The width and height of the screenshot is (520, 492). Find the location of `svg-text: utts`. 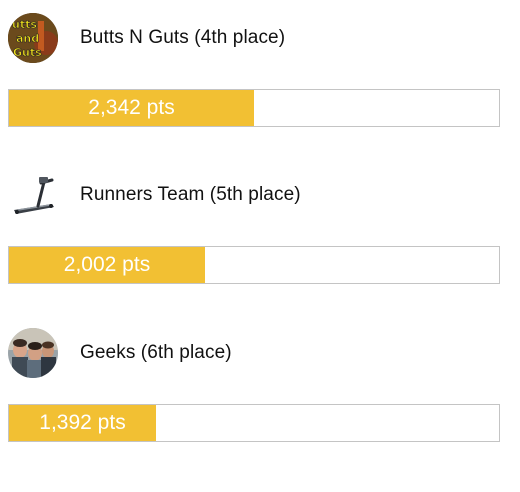

svg-text: utts is located at coordinates (24, 24).